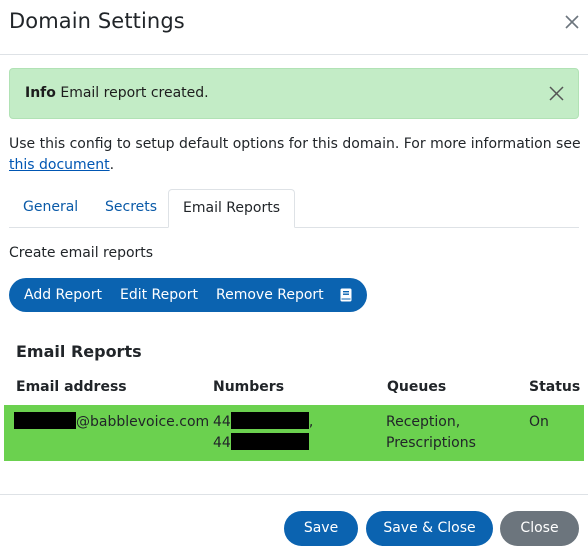  I want to click on column-header-queues: Queues, so click(416, 387).